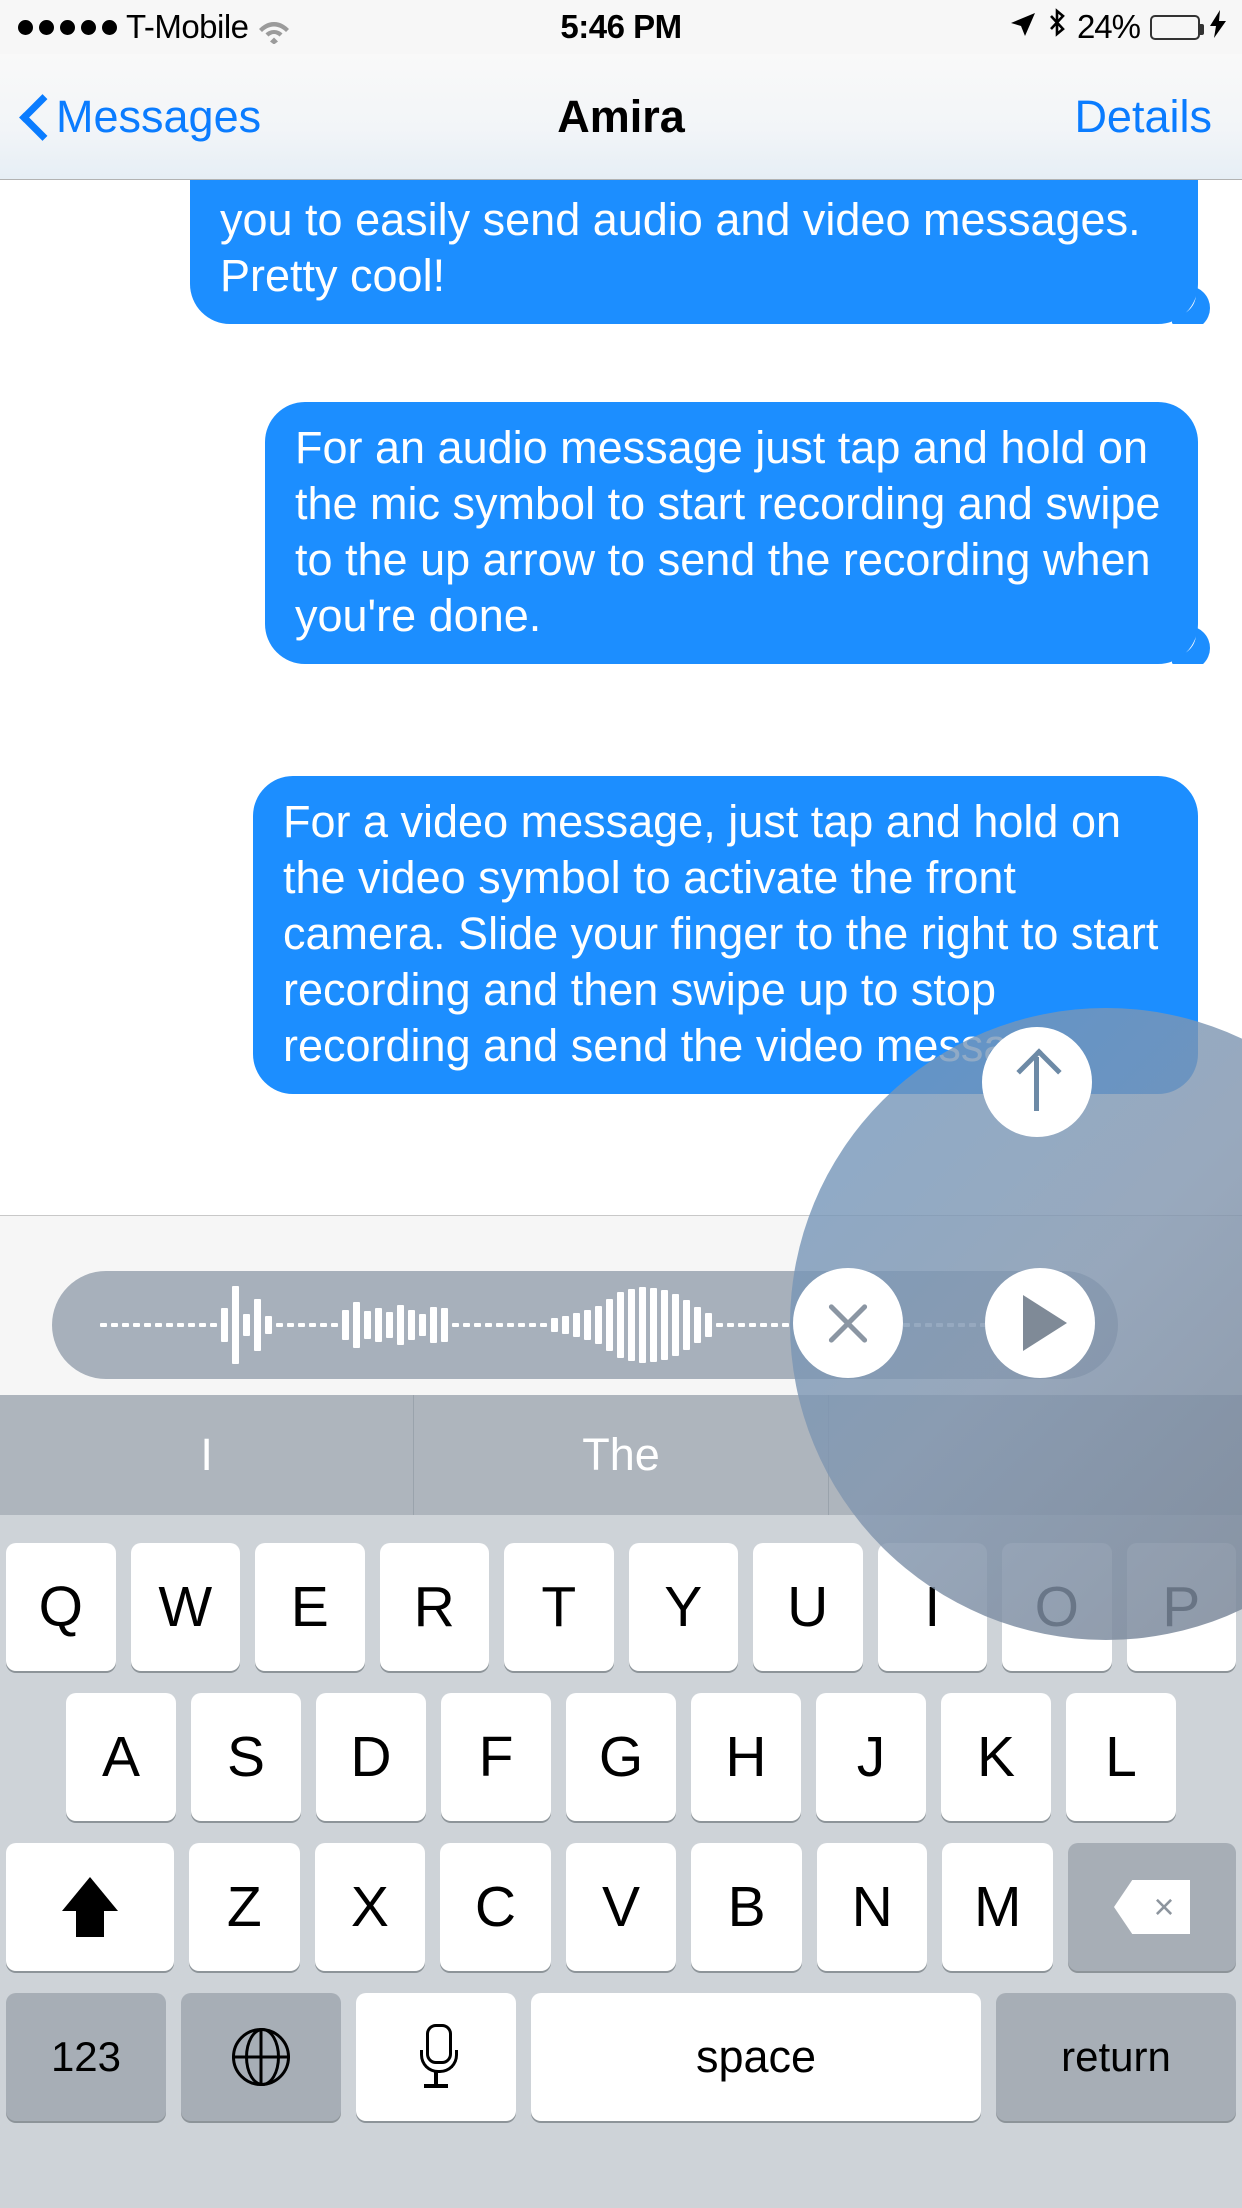  Describe the element at coordinates (185, 1607) in the screenshot. I see `key-w: W` at that location.